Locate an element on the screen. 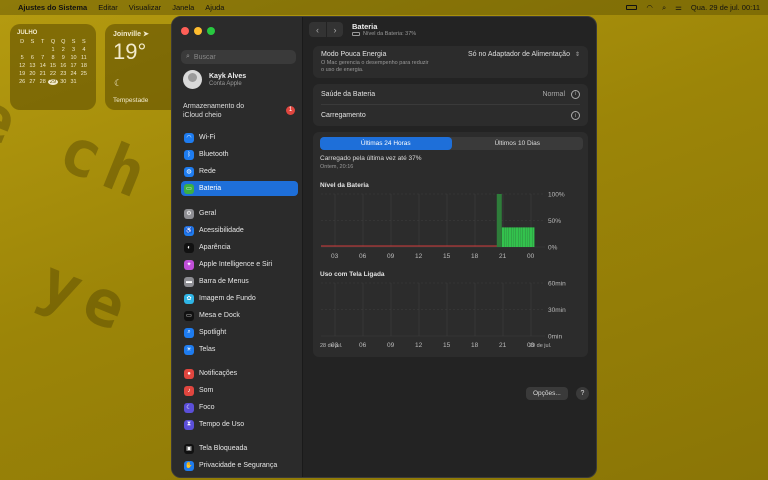  date-left: 28 de jul. is located at coordinates (331, 346).